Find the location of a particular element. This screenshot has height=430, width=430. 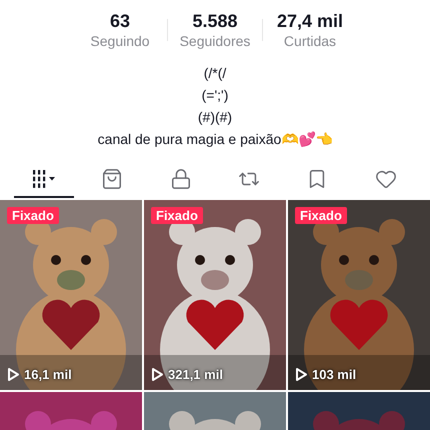

grid-icon is located at coordinates (44, 179).